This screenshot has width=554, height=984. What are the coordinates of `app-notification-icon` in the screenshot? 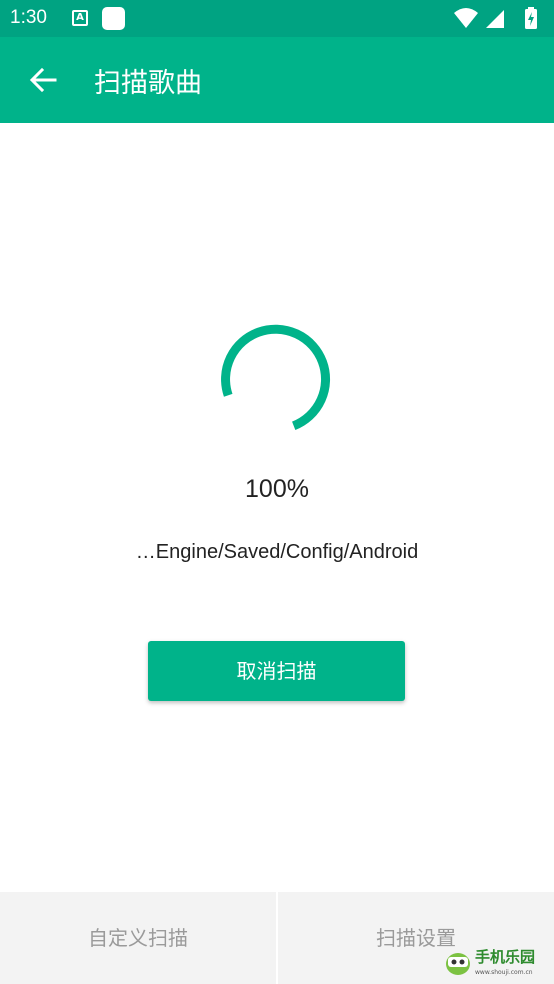 It's located at (113, 18).